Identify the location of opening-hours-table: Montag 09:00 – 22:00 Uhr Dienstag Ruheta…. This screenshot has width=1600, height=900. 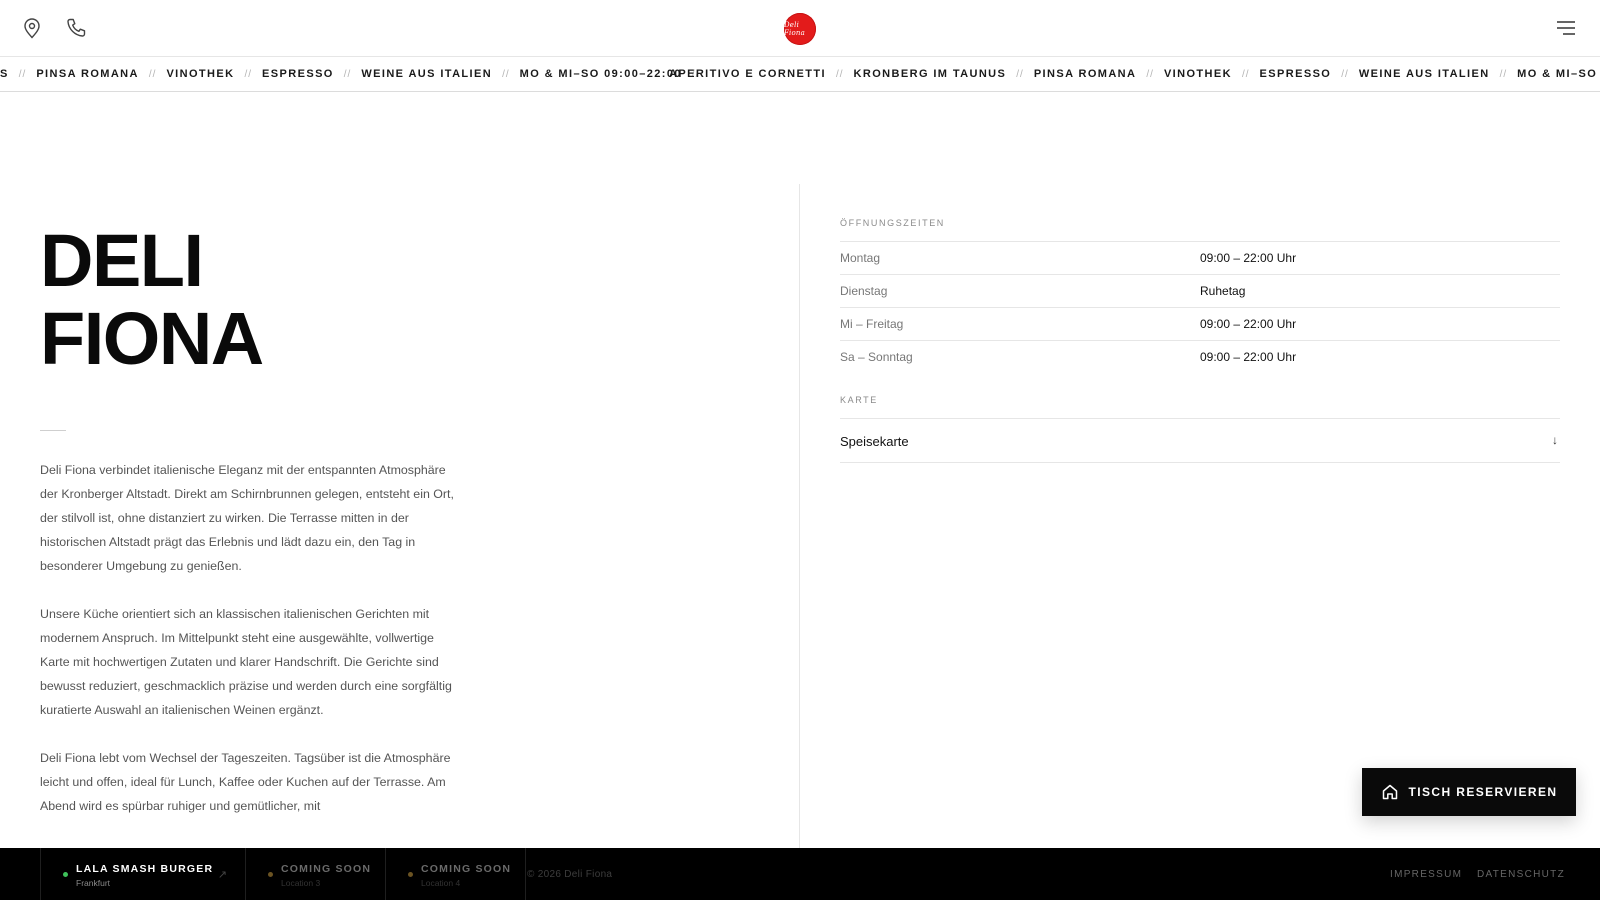
(1200, 307).